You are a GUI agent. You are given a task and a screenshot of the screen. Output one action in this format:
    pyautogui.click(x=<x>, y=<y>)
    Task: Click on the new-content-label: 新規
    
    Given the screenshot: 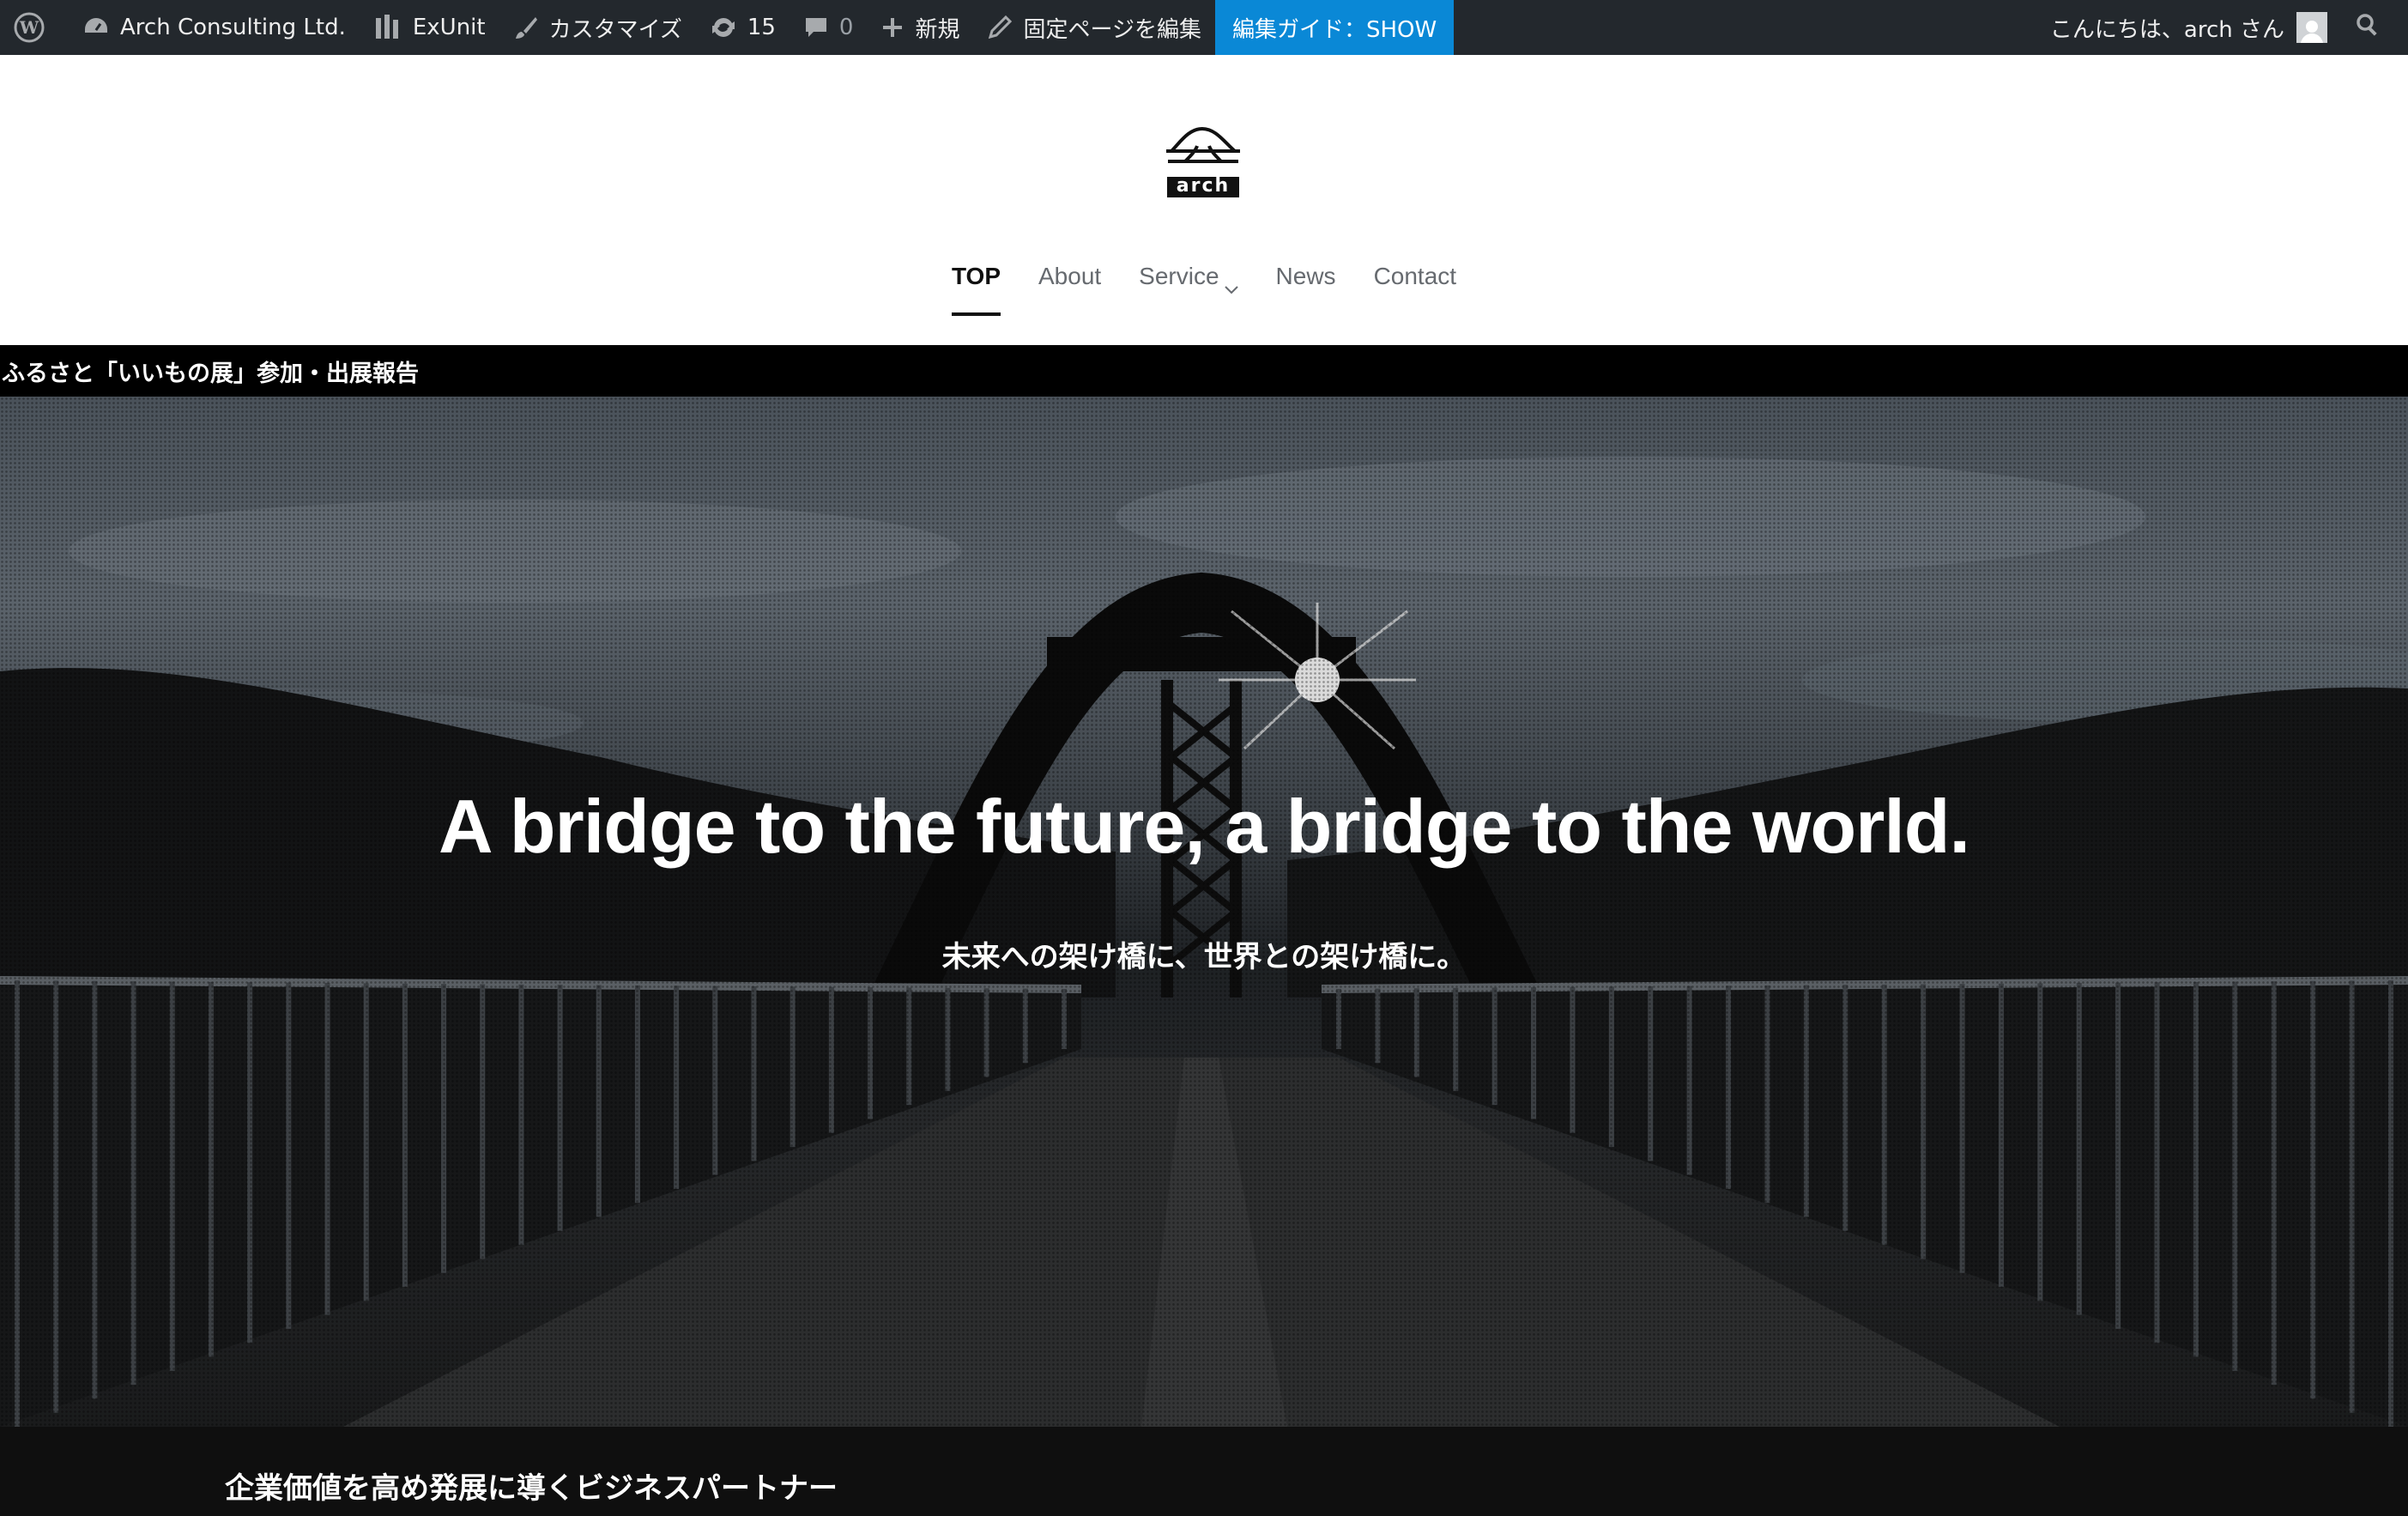 What is the action you would take?
    pyautogui.click(x=938, y=29)
    